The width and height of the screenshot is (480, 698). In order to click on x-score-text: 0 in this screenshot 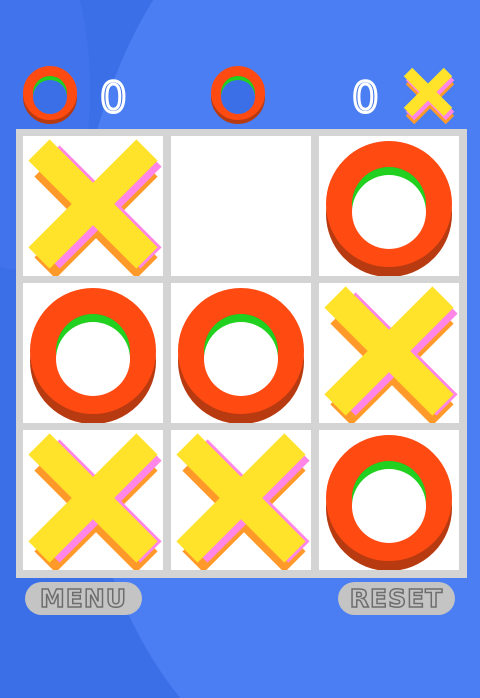, I will do `click(366, 97)`.